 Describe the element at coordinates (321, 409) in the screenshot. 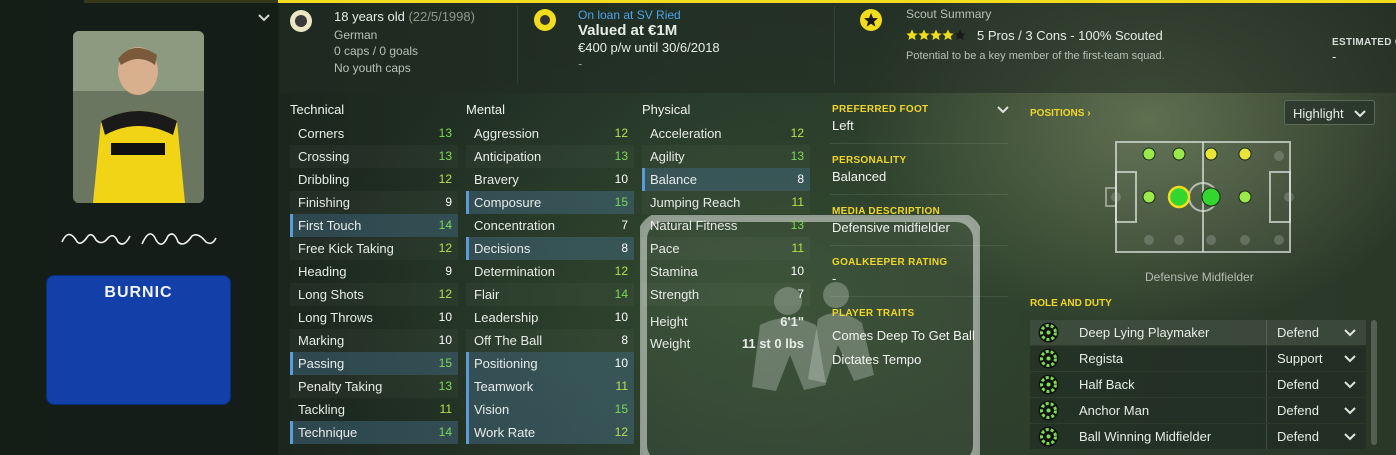

I see `attribute-label: Tackling` at that location.